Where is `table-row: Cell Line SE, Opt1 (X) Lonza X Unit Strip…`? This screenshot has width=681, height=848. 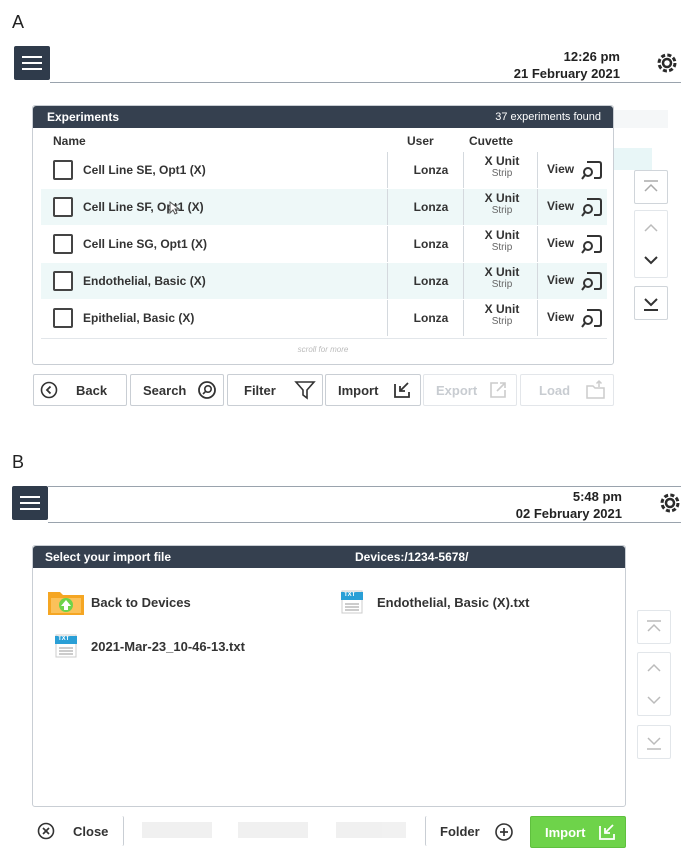
table-row: Cell Line SE, Opt1 (X) Lonza X Unit Strip… is located at coordinates (324, 170).